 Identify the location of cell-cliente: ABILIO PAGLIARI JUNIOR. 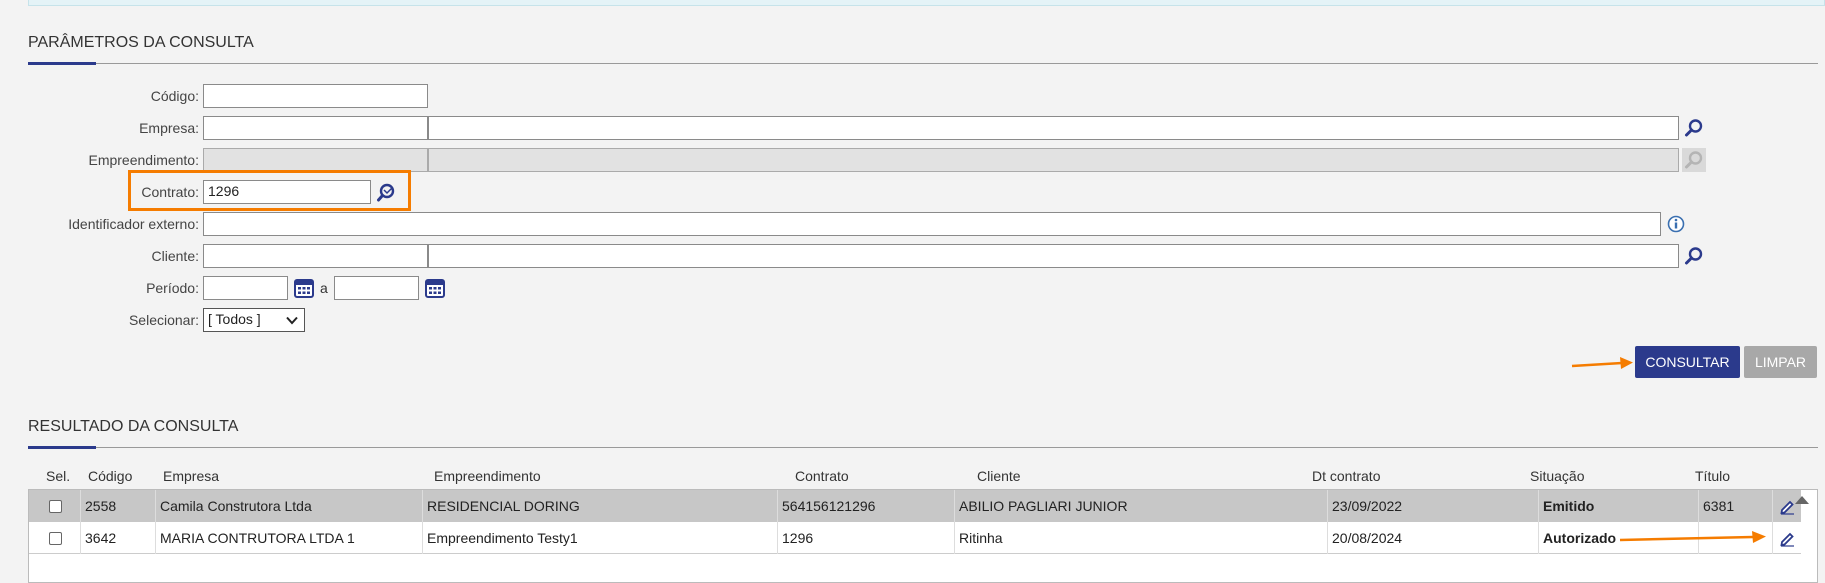
(1140, 506).